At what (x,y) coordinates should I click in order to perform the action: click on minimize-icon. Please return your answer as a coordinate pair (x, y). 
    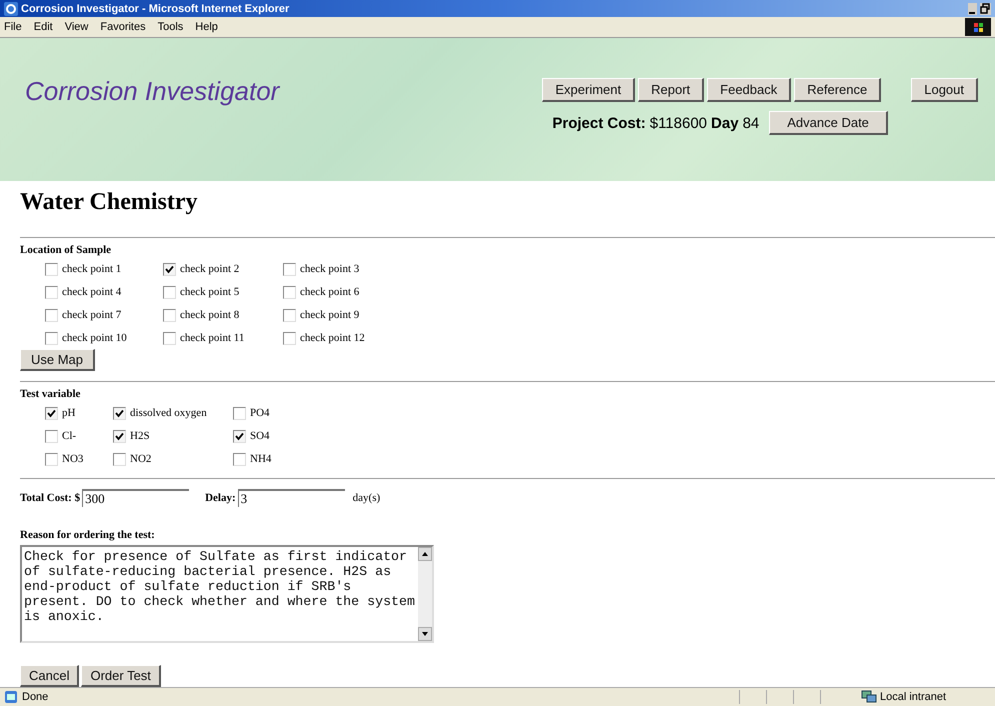
    Looking at the image, I should click on (972, 8).